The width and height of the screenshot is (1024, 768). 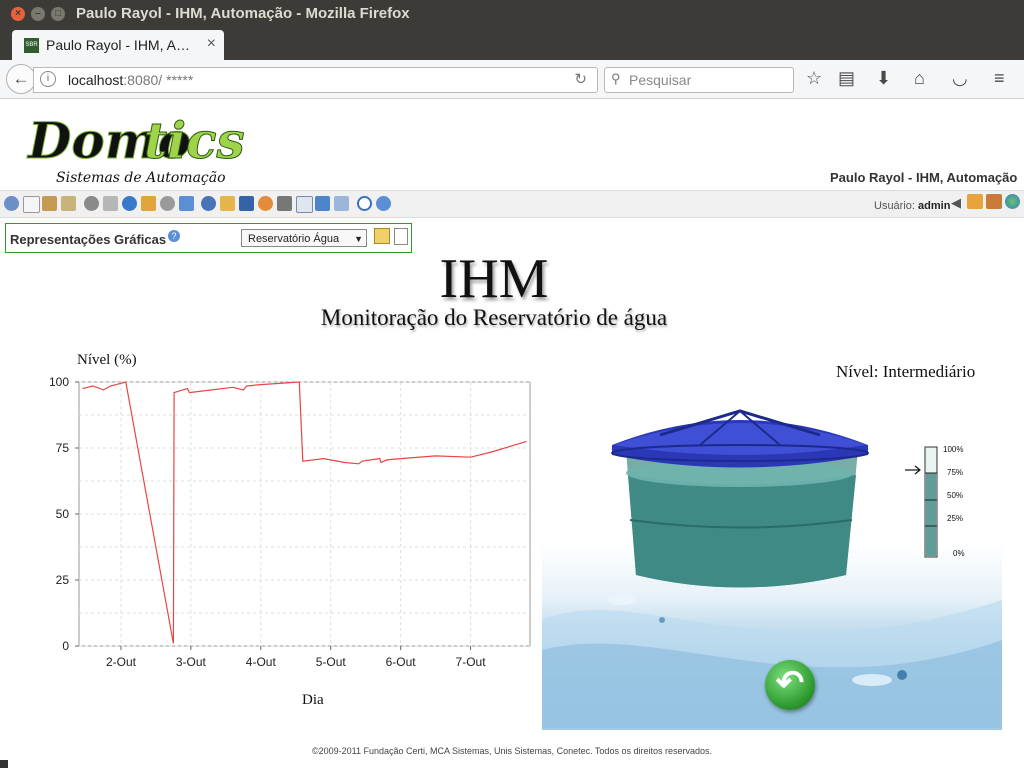 I want to click on refresh-icon, so click(x=322, y=203).